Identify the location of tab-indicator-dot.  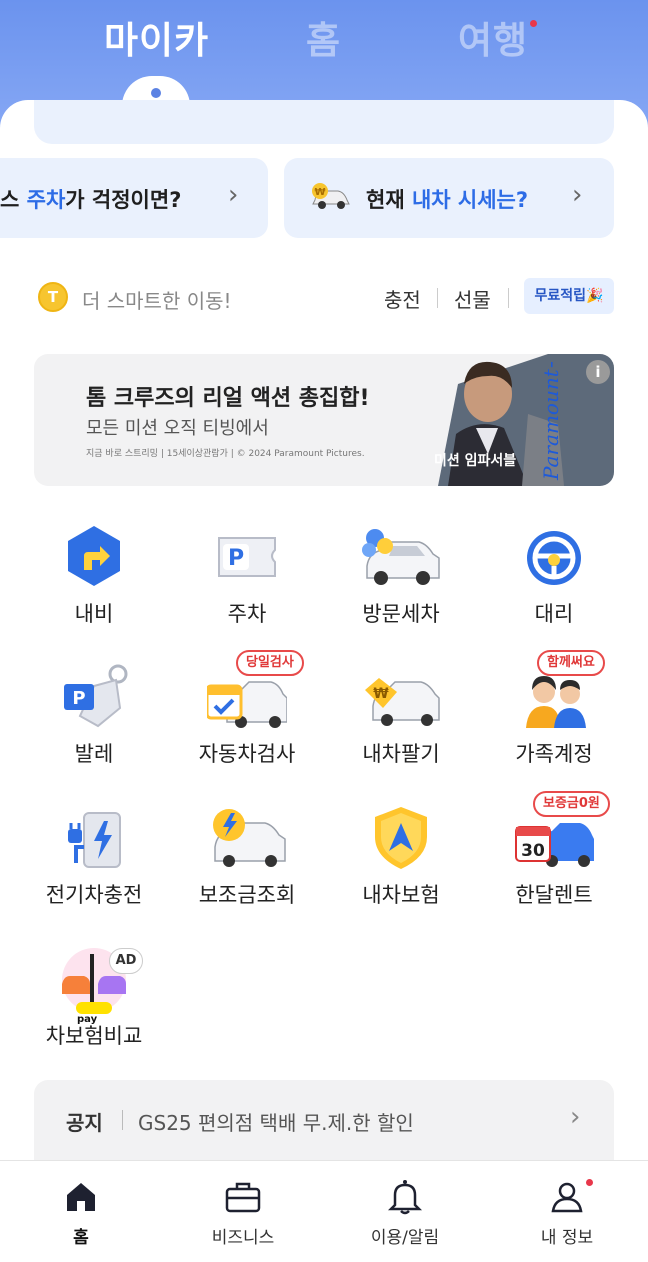
(156, 93).